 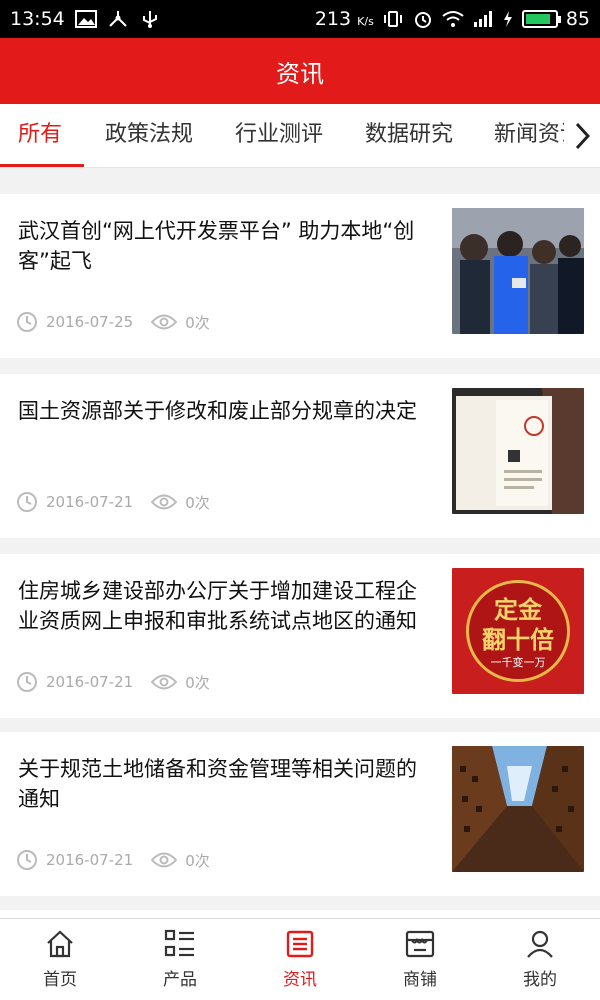 I want to click on nav-home: 首页, so click(x=60, y=959).